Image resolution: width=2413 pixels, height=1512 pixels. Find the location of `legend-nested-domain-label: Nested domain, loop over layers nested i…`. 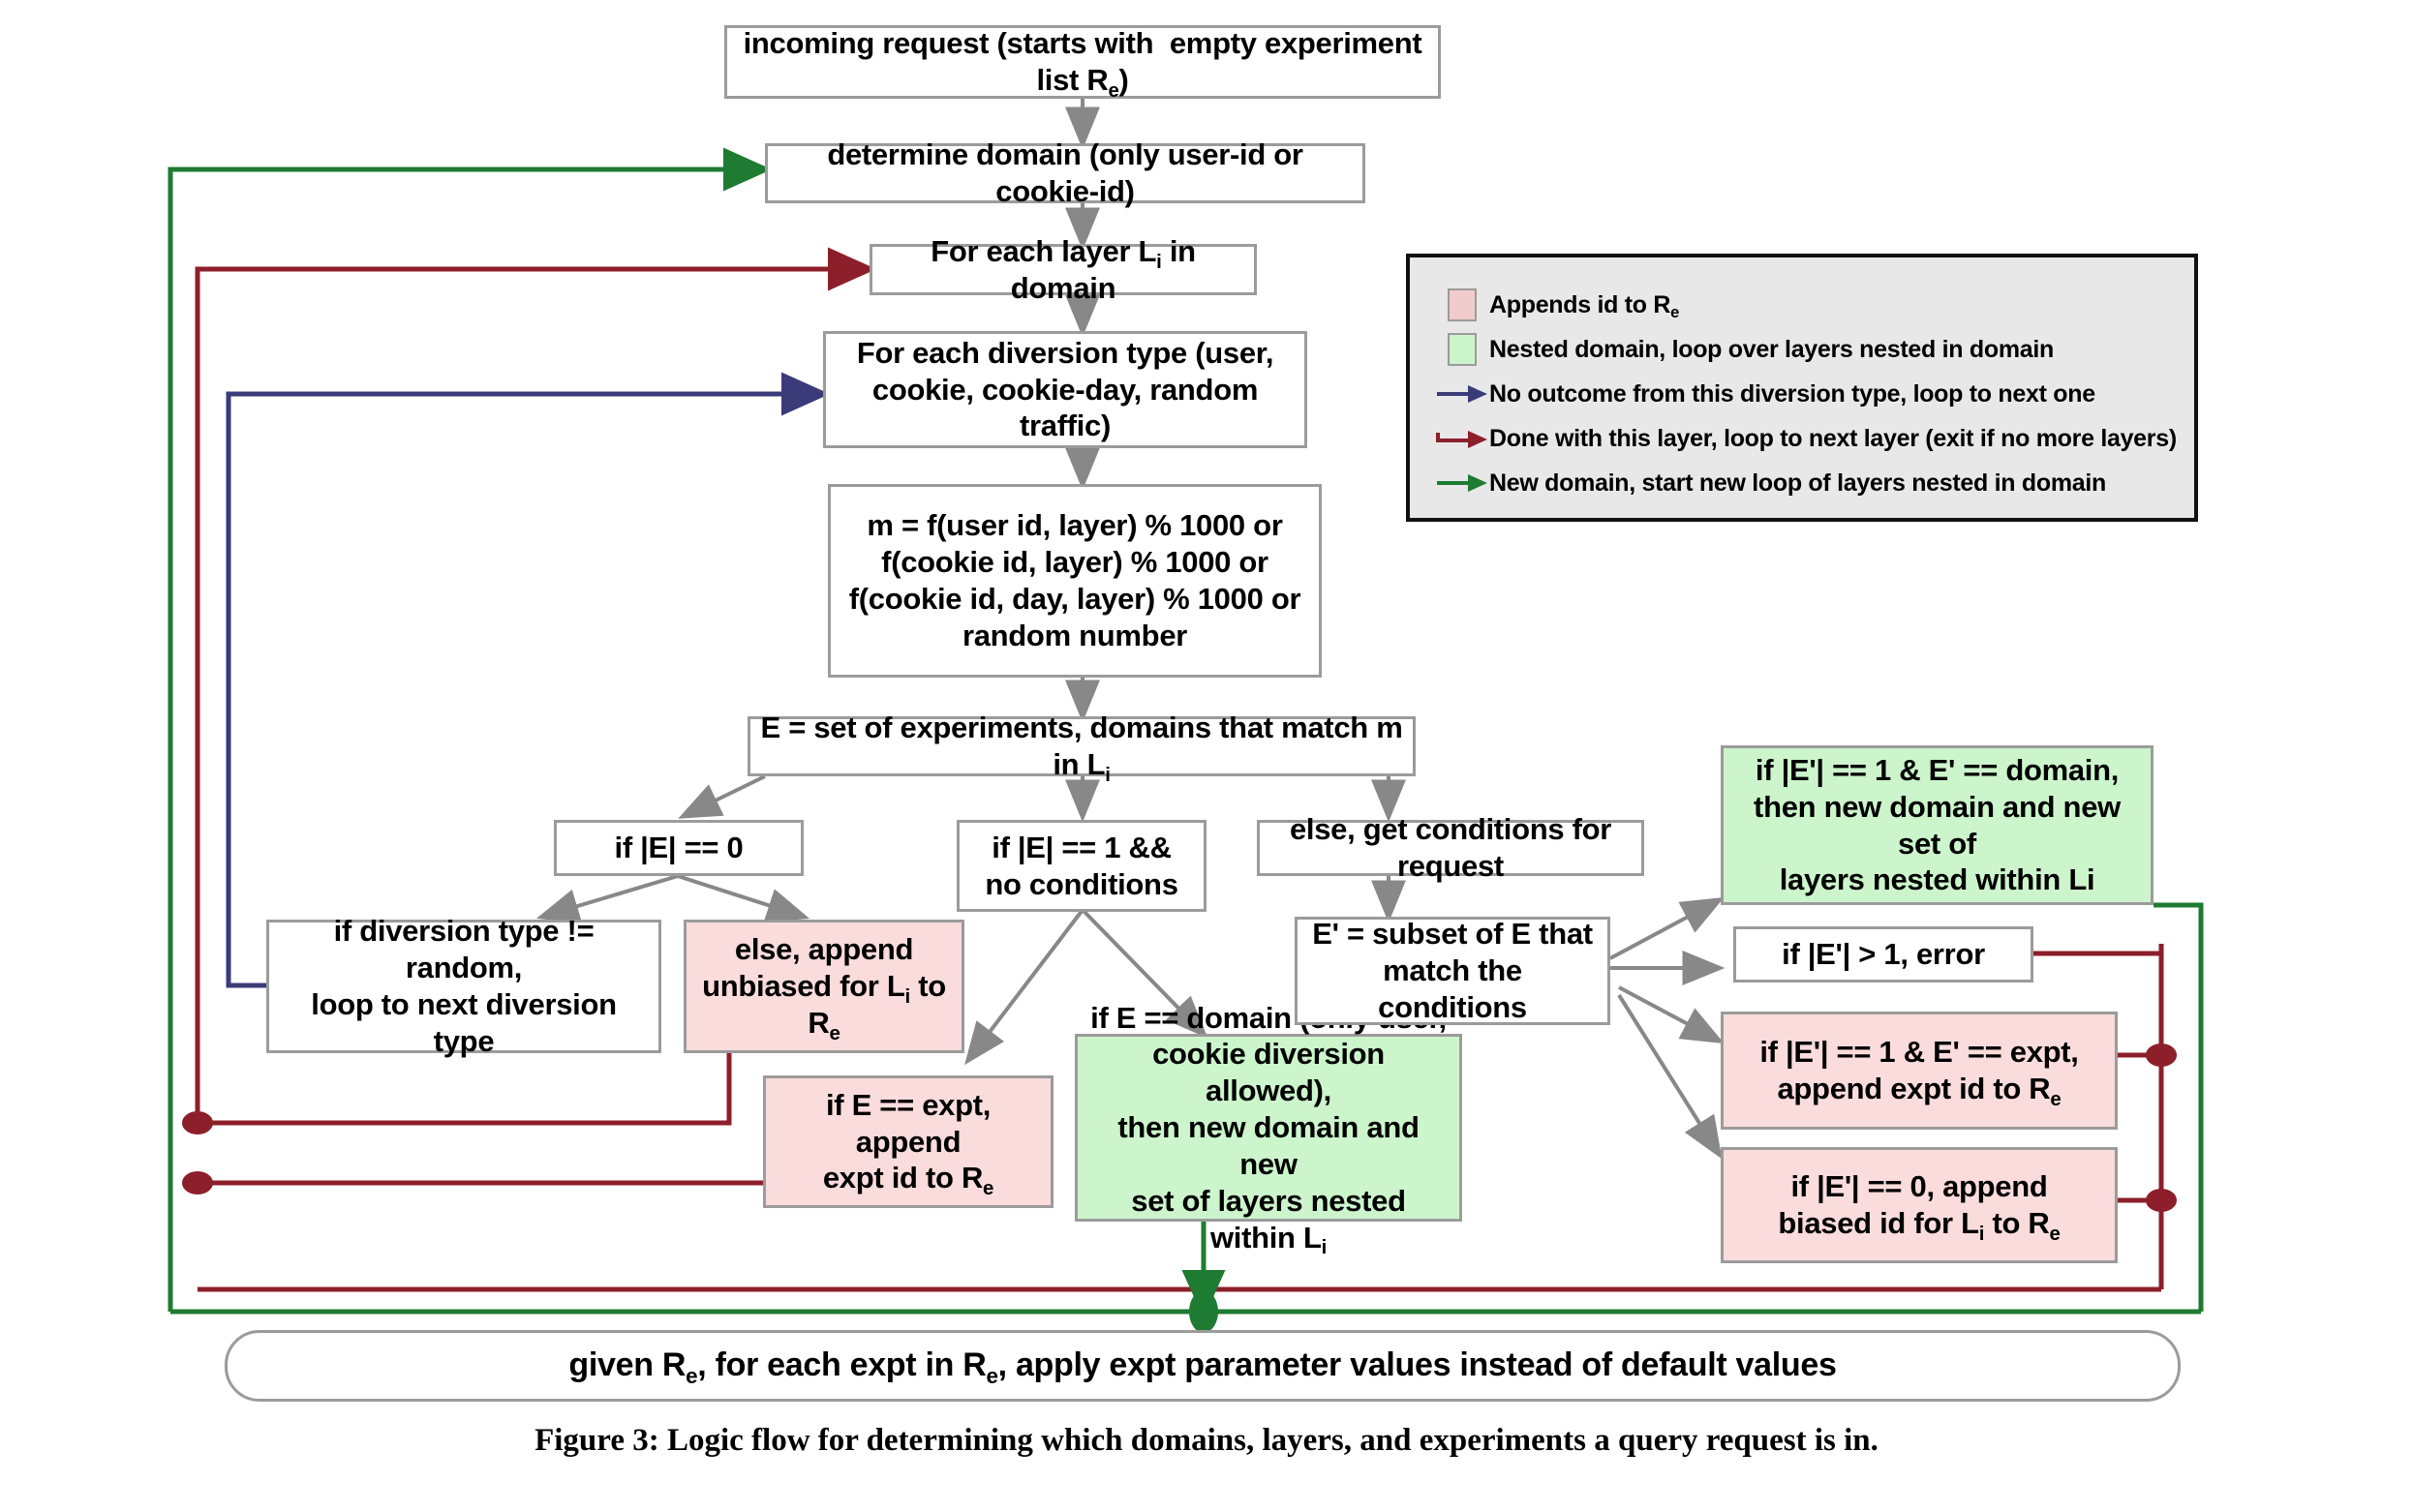

legend-nested-domain-label: Nested domain, loop over layers nested i… is located at coordinates (1772, 349).